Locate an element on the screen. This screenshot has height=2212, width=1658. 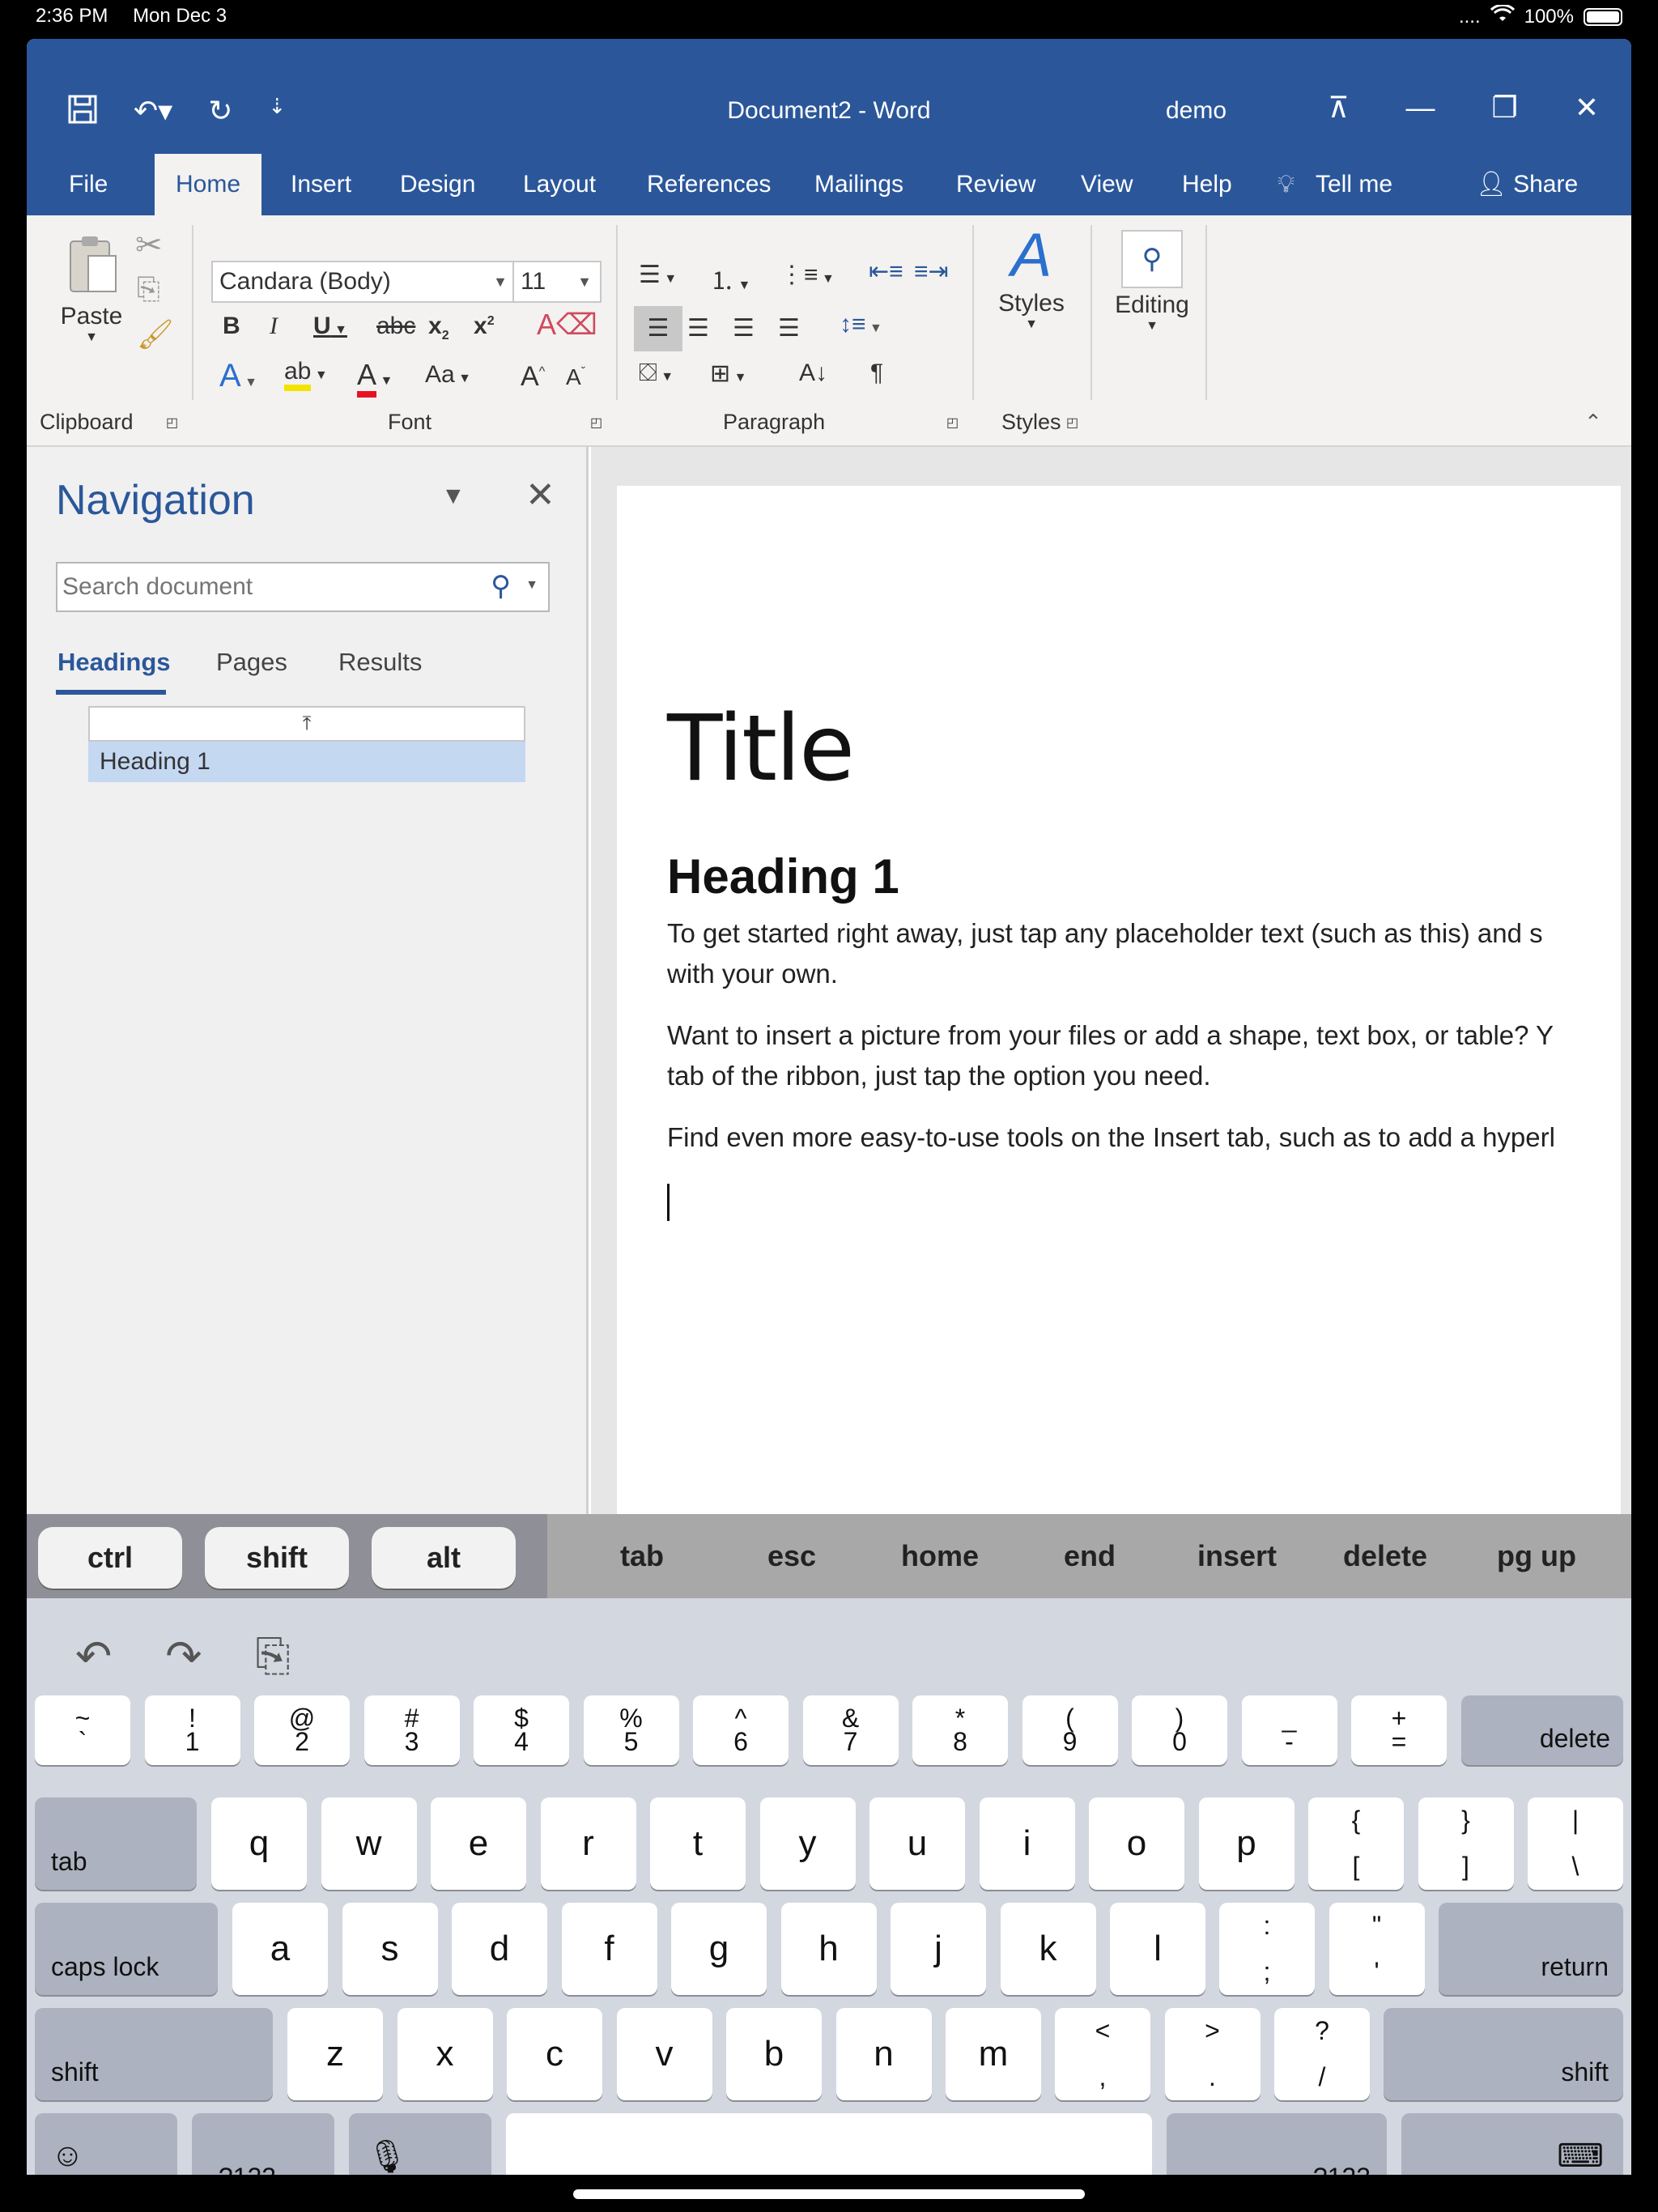
key-sym4-2: ? / is located at coordinates (1322, 2054).